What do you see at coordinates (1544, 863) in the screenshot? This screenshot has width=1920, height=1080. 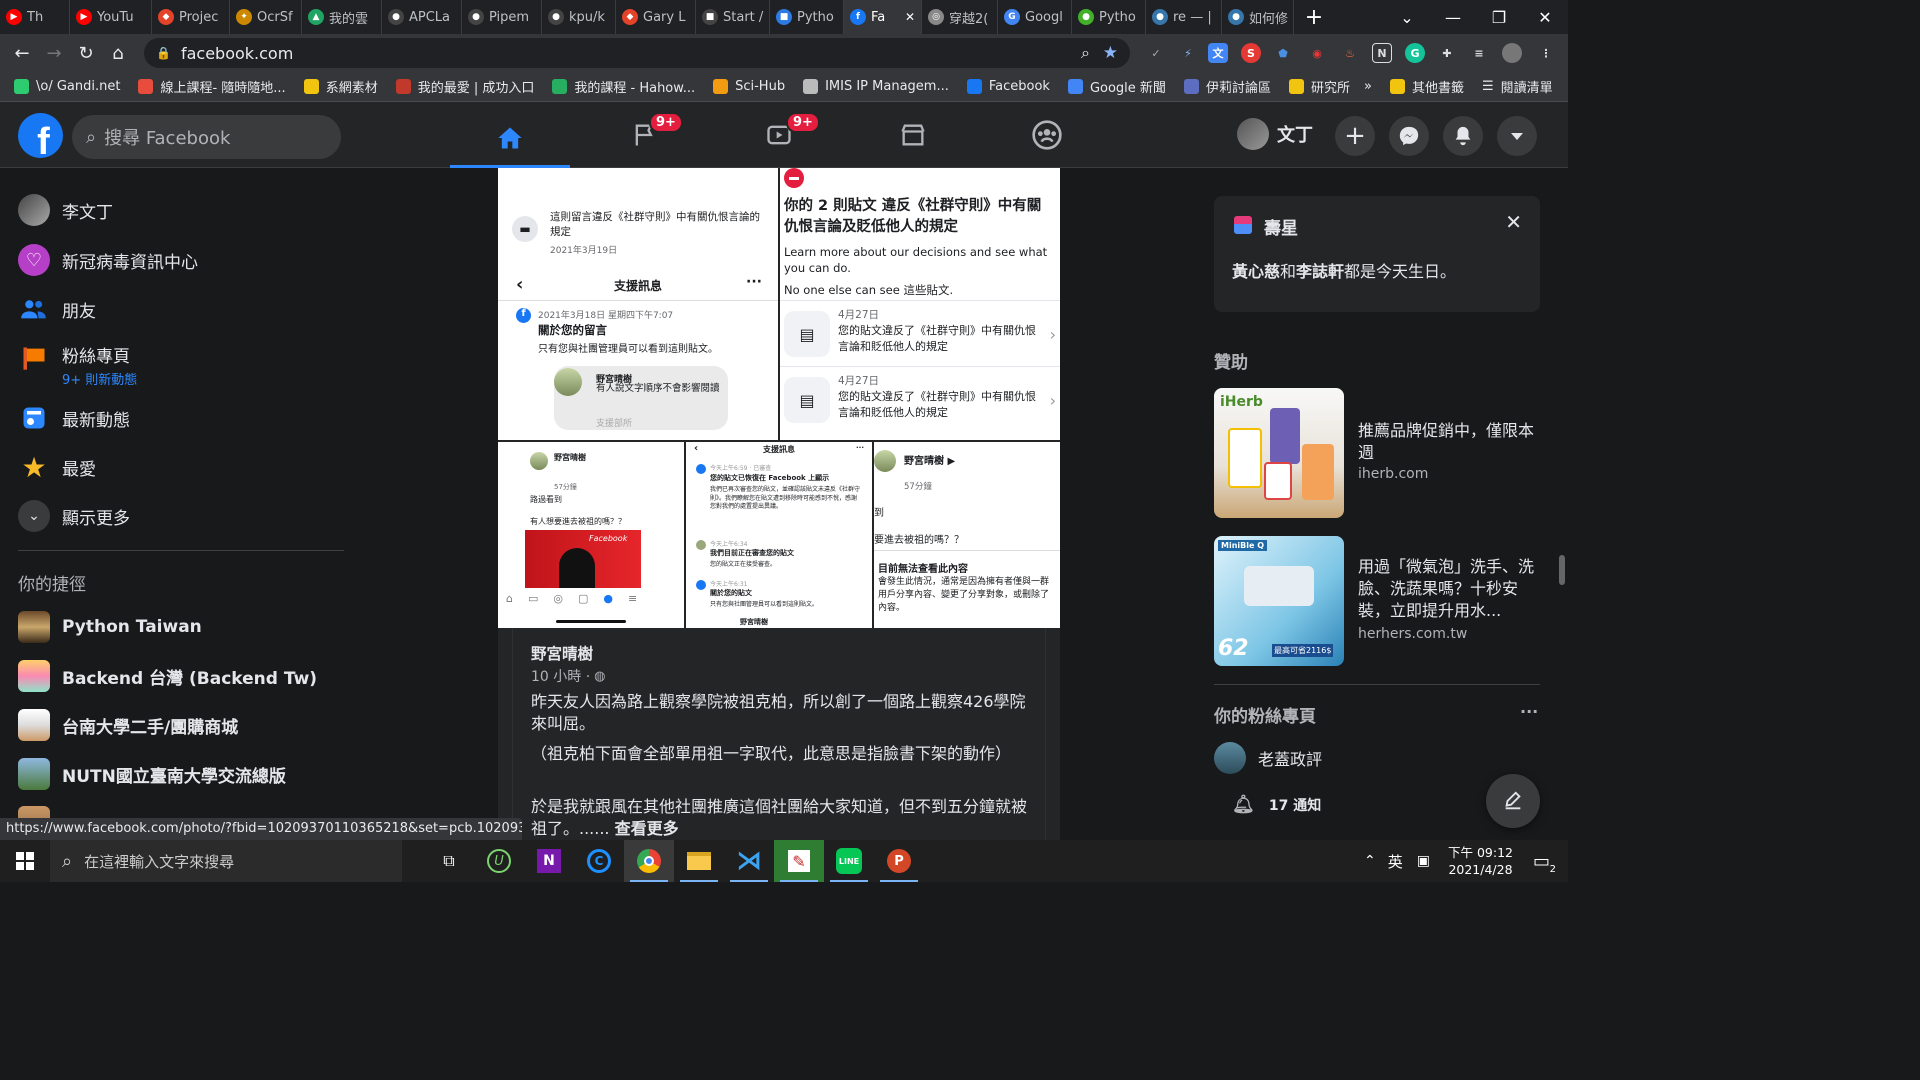 I see `action-center-icon: ▭ 2` at bounding box center [1544, 863].